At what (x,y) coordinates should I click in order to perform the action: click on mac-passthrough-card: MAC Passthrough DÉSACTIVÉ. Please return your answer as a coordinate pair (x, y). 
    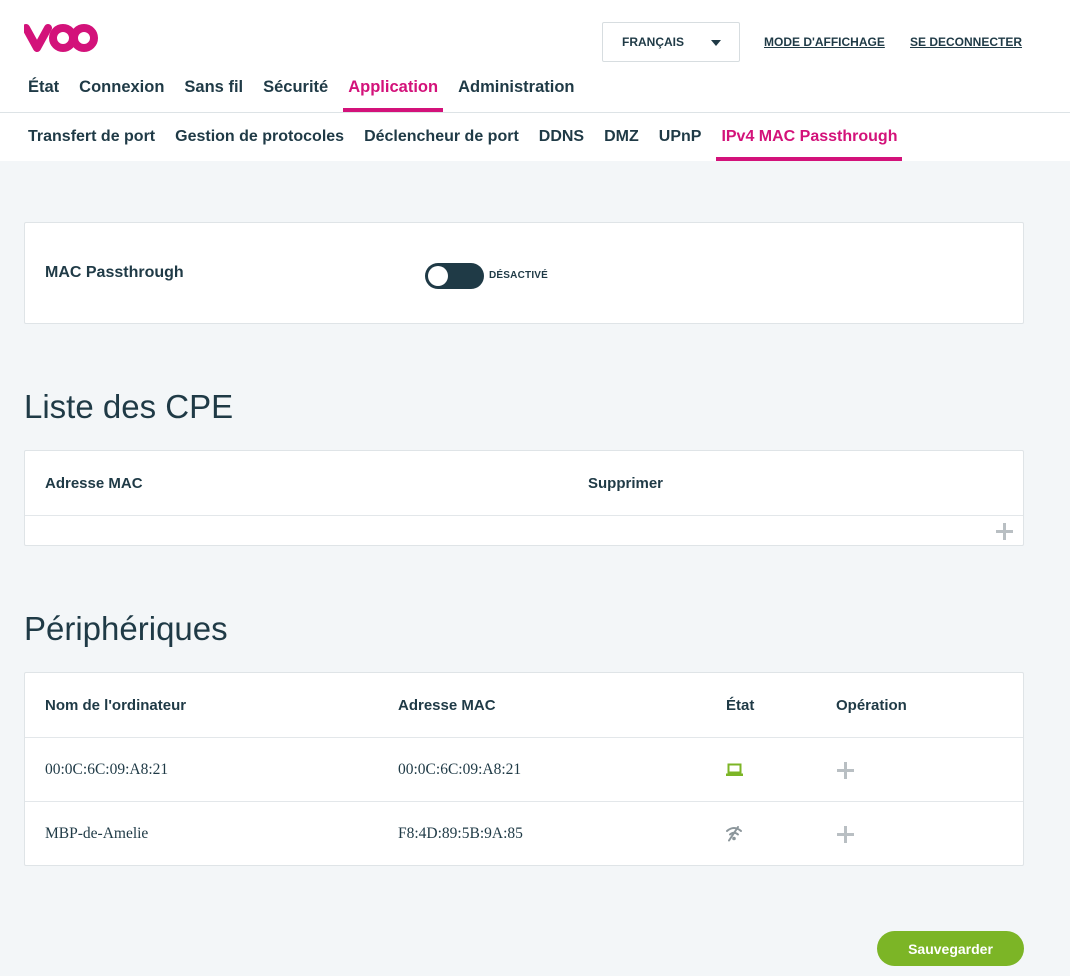
    Looking at the image, I should click on (524, 273).